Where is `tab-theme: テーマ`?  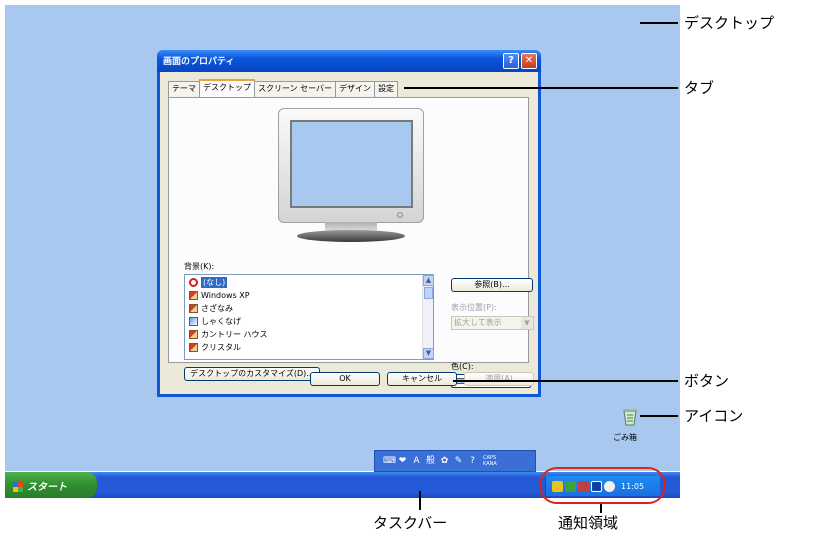
tab-theme: テーマ is located at coordinates (184, 89).